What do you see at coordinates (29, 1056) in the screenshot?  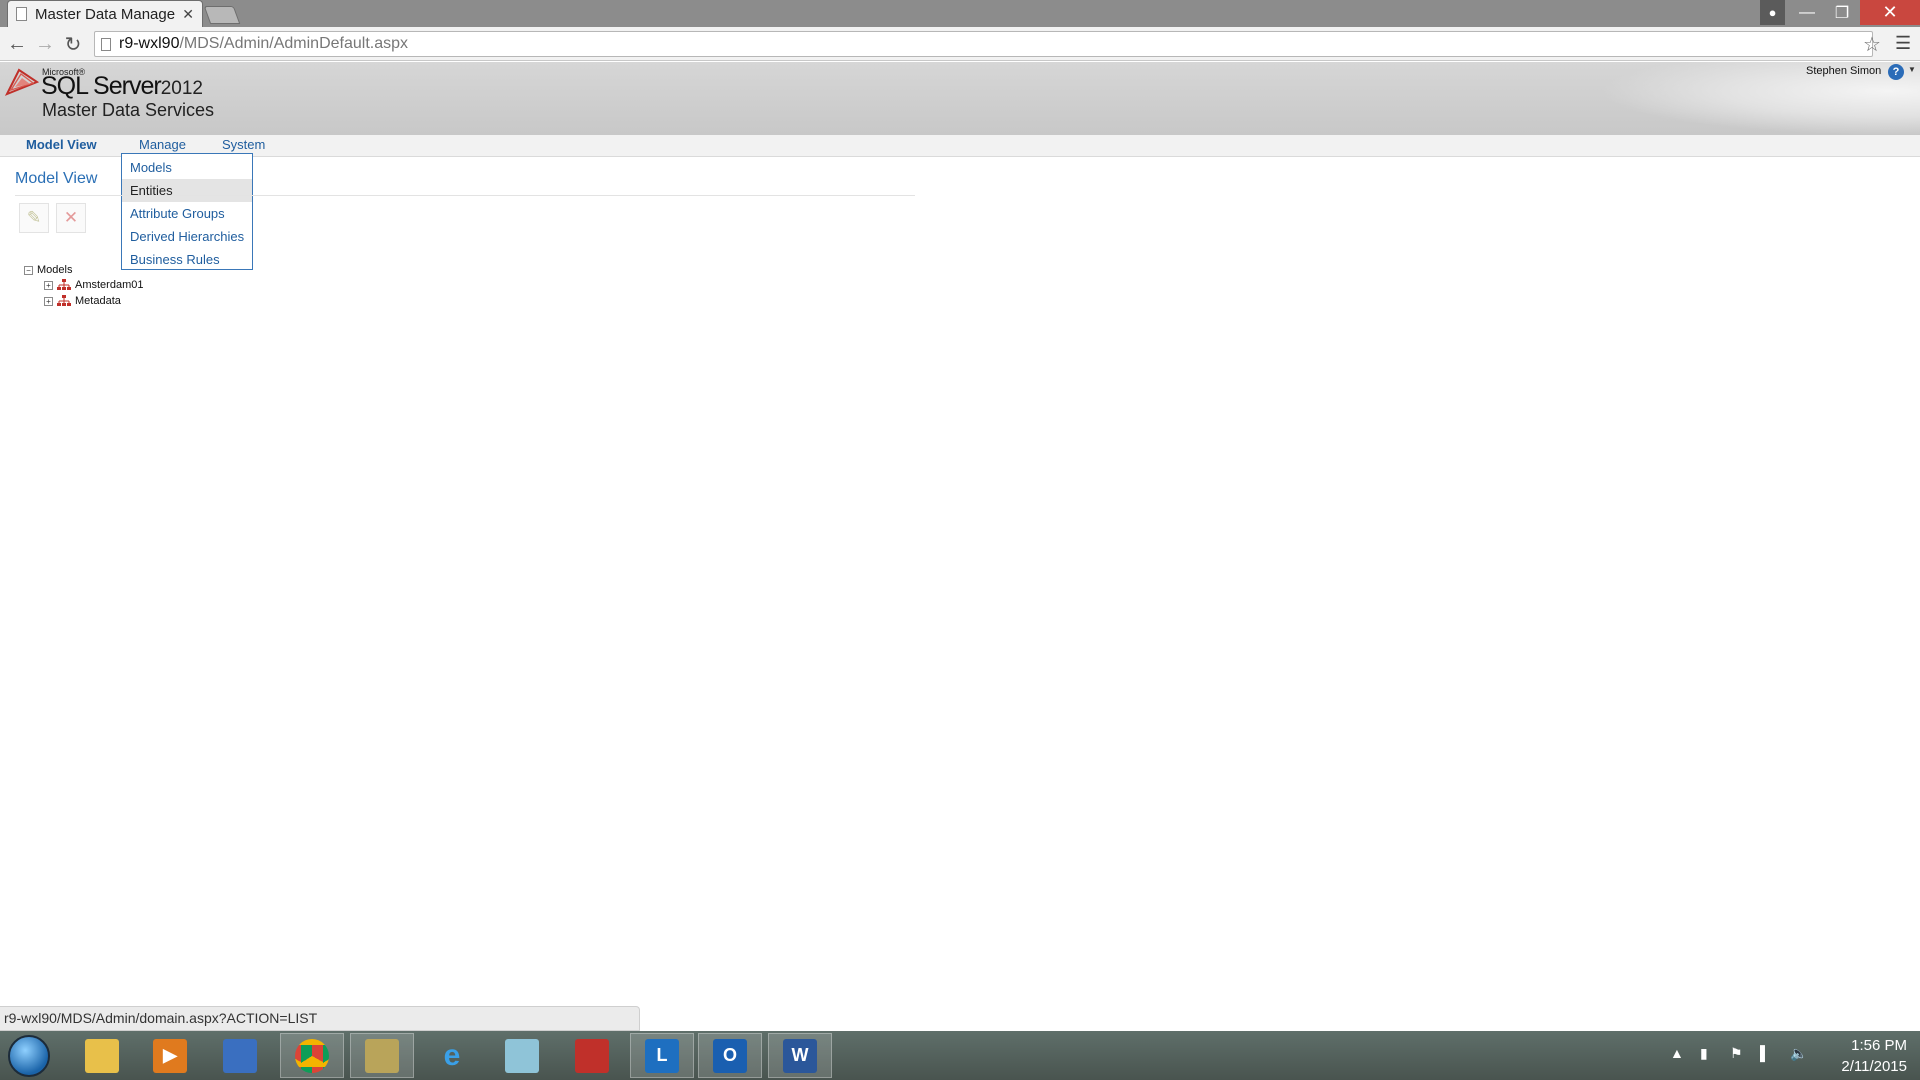 I see `start-button` at bounding box center [29, 1056].